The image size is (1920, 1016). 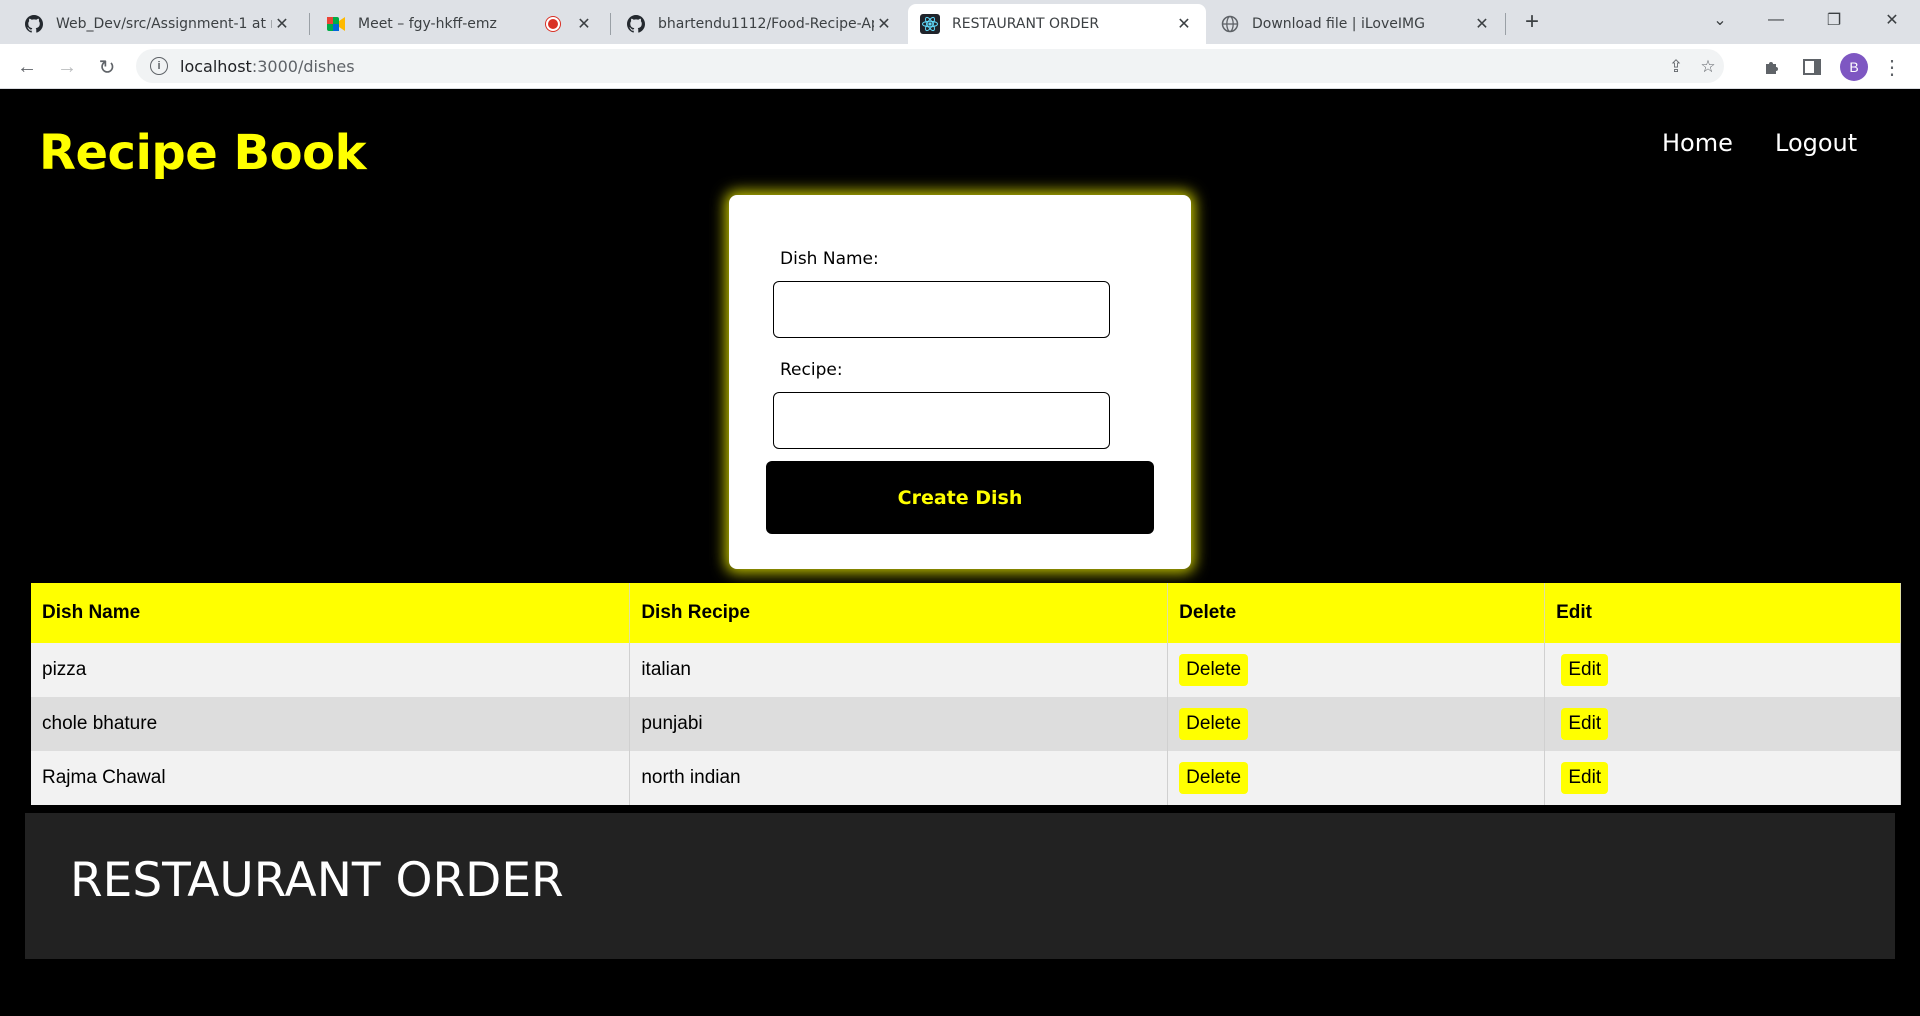 I want to click on create-dish-button: Create Dish, so click(x=960, y=497).